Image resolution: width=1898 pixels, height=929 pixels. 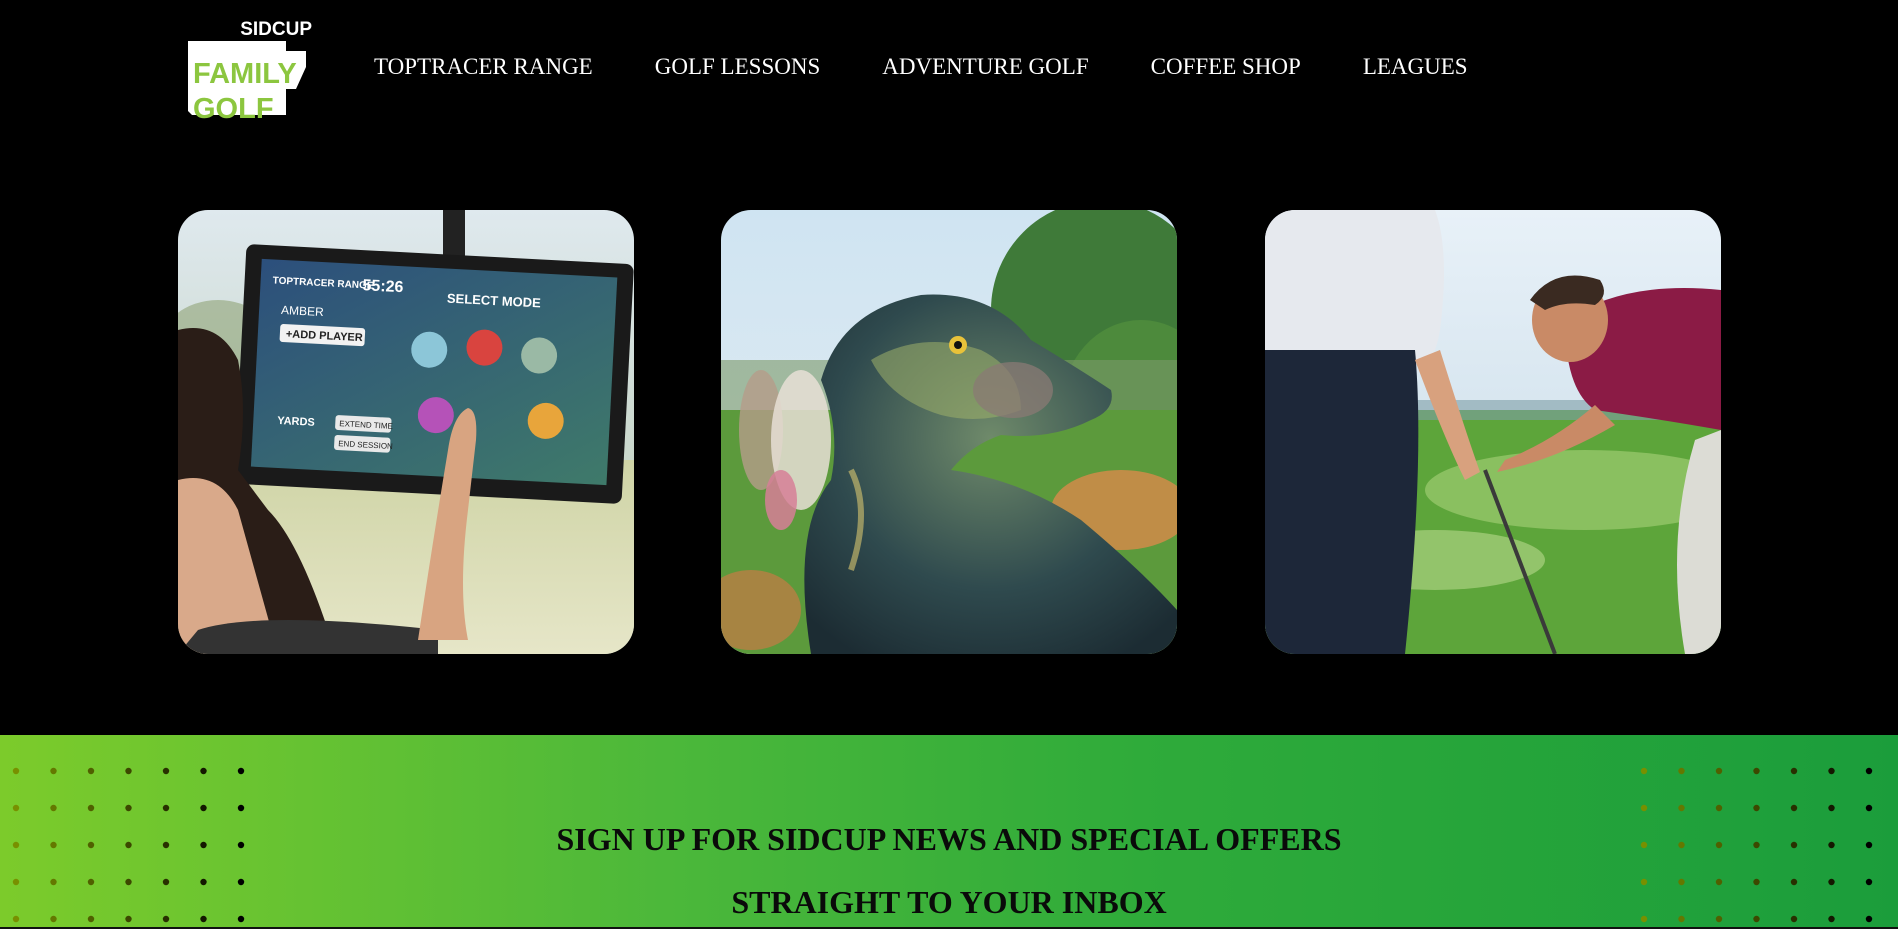 I want to click on logo-badge: FAMILY GOLF, so click(x=249, y=81).